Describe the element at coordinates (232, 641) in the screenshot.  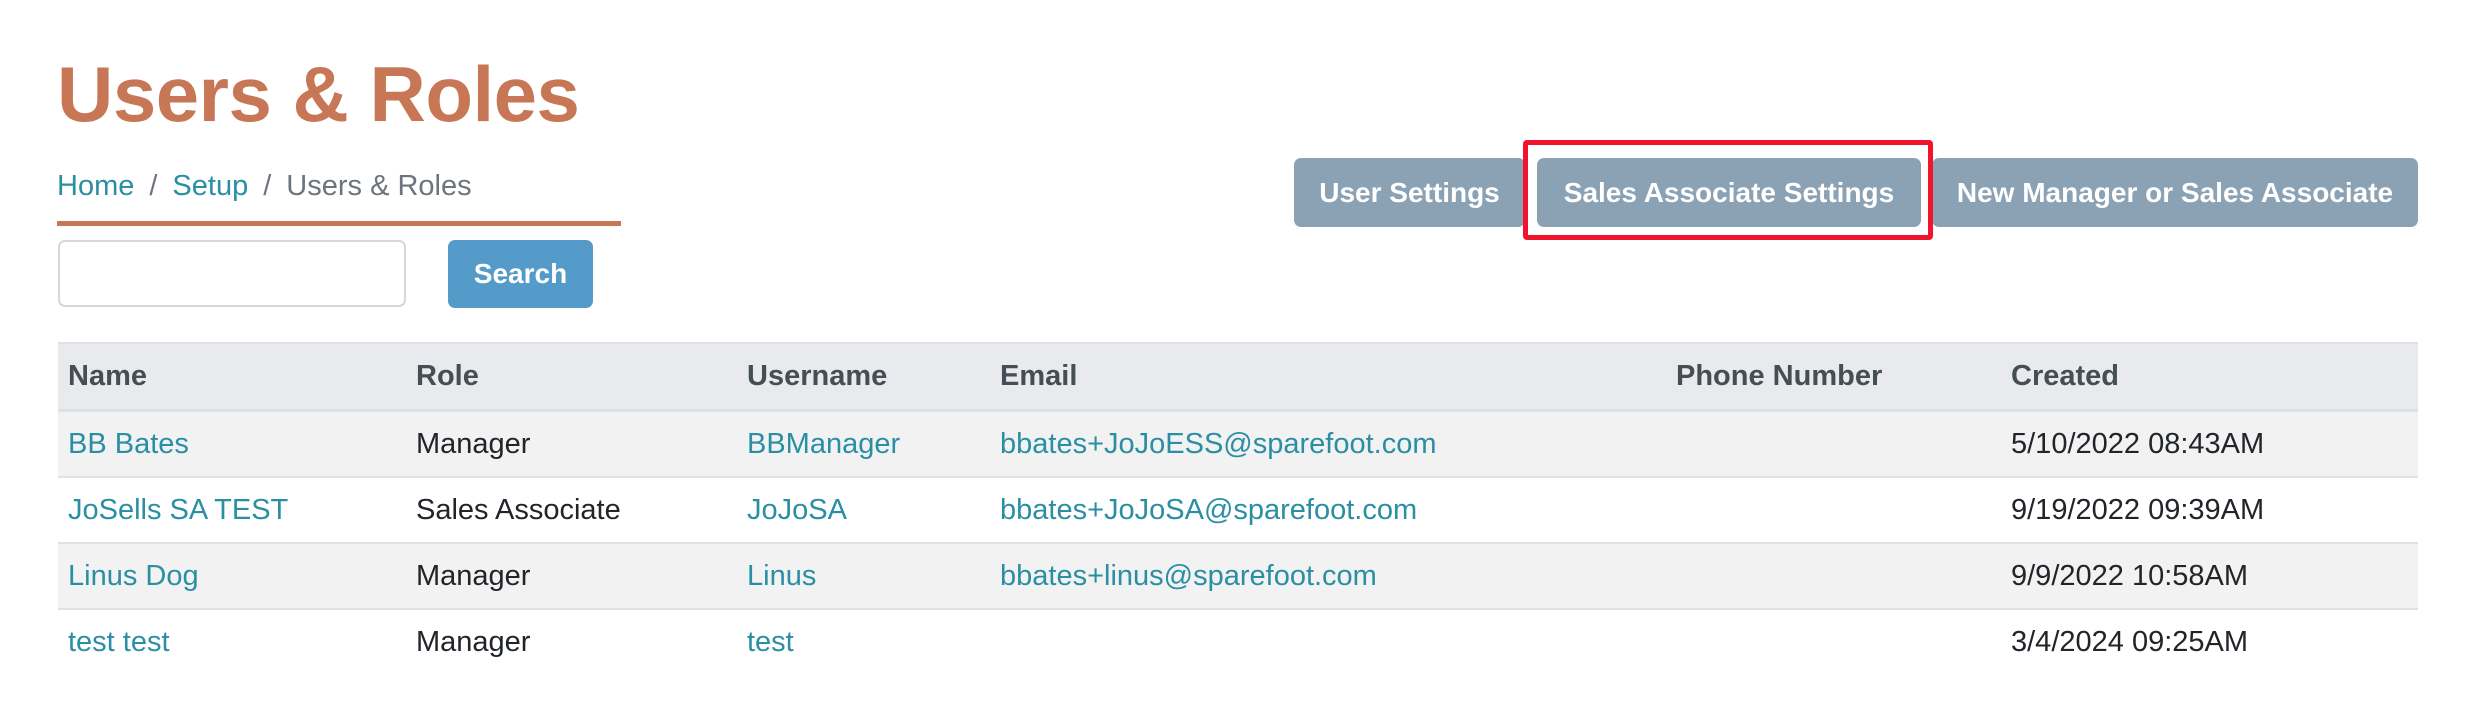
I see `cell-name: test test` at that location.